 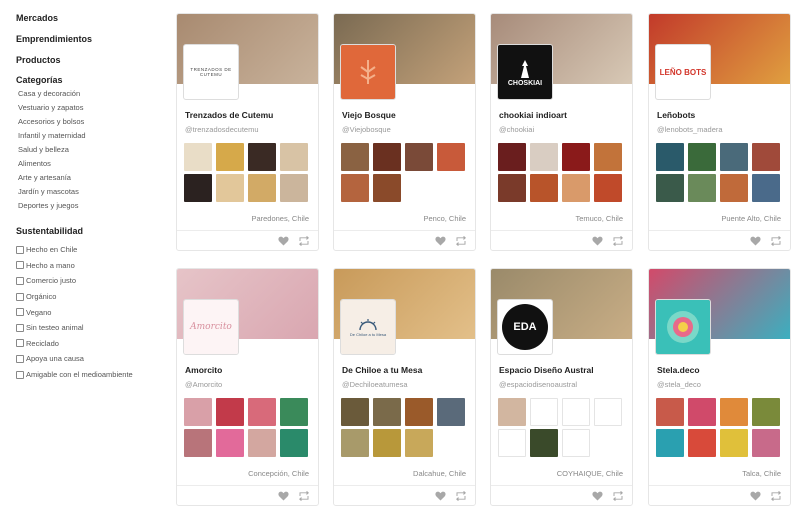 What do you see at coordinates (368, 327) in the screenshot?
I see `shop-logo: De Chiloe a tu Mesa` at bounding box center [368, 327].